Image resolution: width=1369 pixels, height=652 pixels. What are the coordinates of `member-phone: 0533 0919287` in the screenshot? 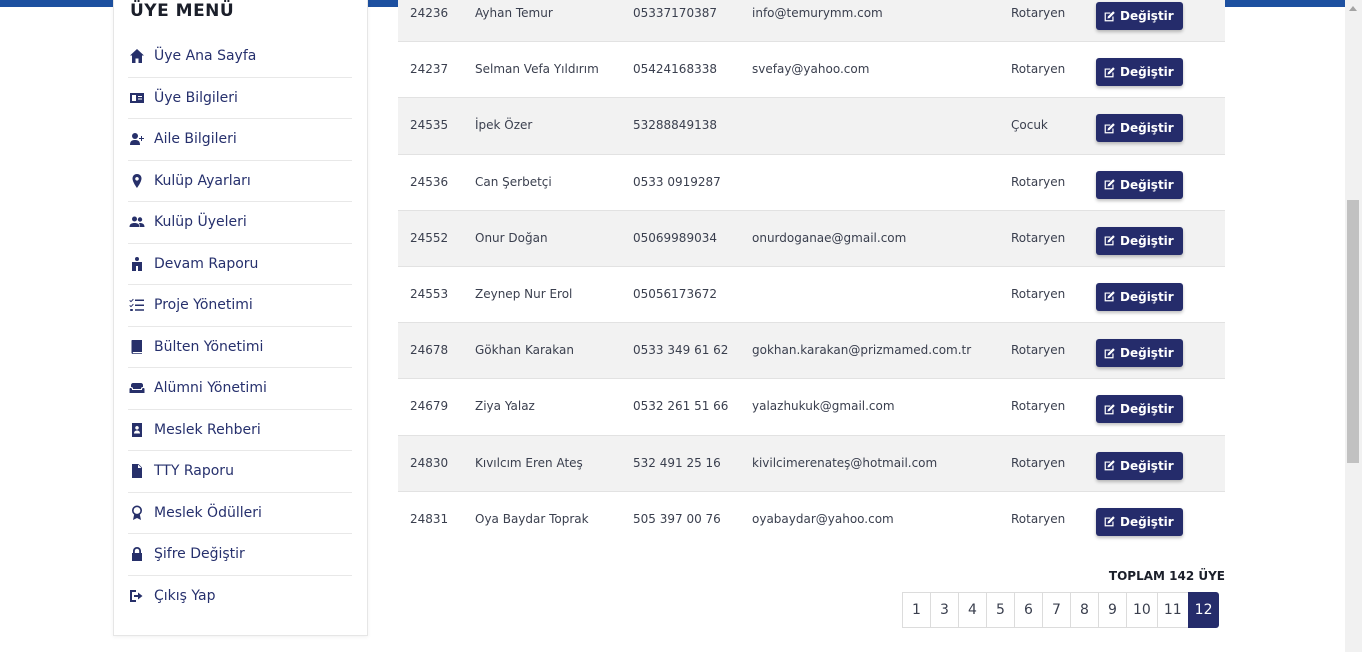 It's located at (692, 182).